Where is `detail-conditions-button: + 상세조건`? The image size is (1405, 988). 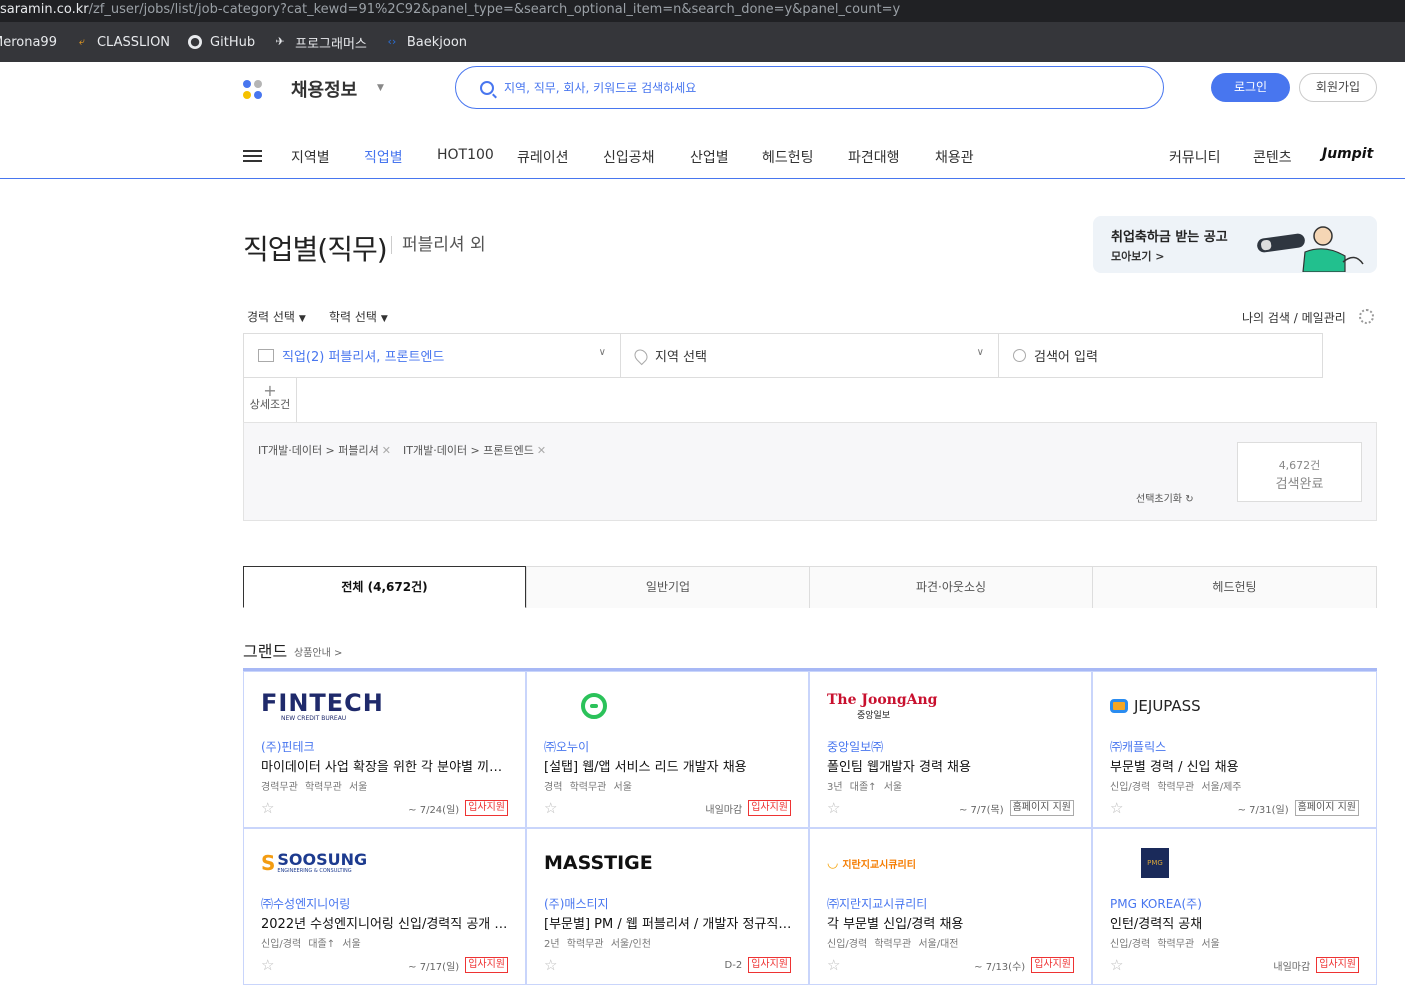
detail-conditions-button: + 상세조건 is located at coordinates (270, 400).